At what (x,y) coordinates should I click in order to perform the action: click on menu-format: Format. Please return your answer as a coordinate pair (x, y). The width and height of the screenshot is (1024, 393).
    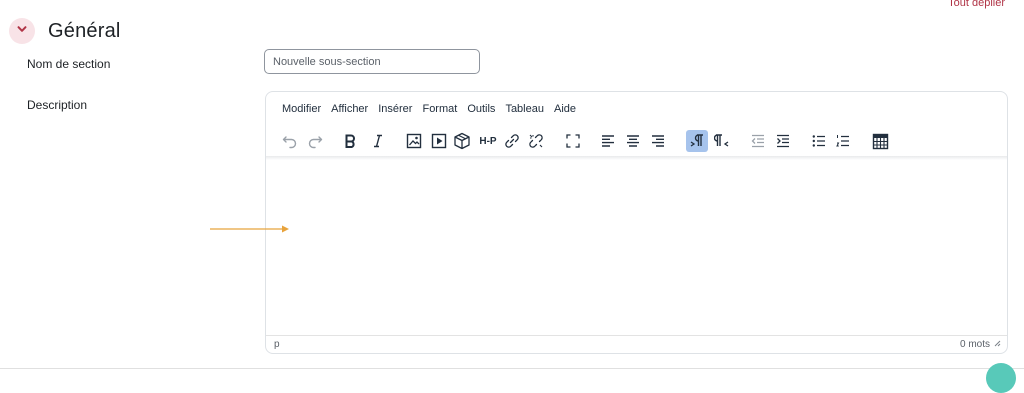
    Looking at the image, I should click on (439, 109).